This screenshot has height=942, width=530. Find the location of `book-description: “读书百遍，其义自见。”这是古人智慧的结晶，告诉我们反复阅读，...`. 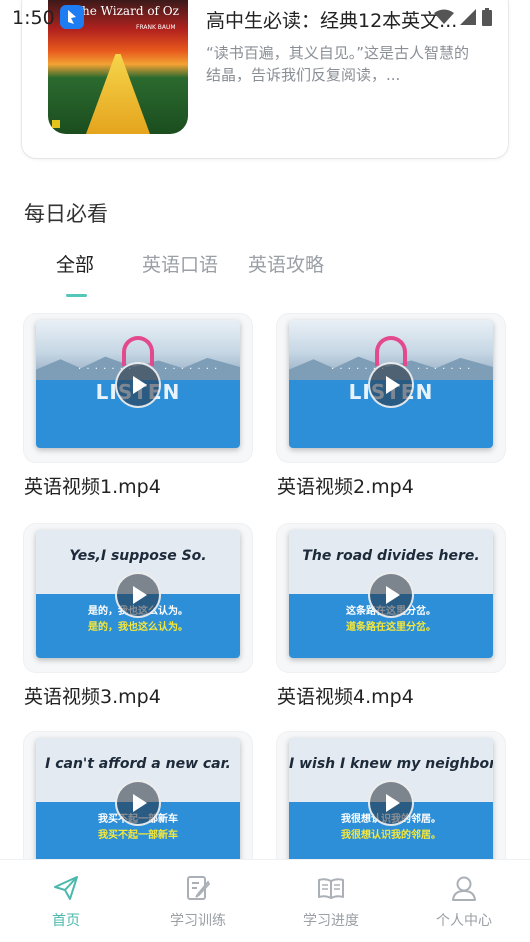

book-description: “读书百遍，其义自见。”这是古人智慧的结晶，告诉我们反复阅读，... is located at coordinates (338, 64).